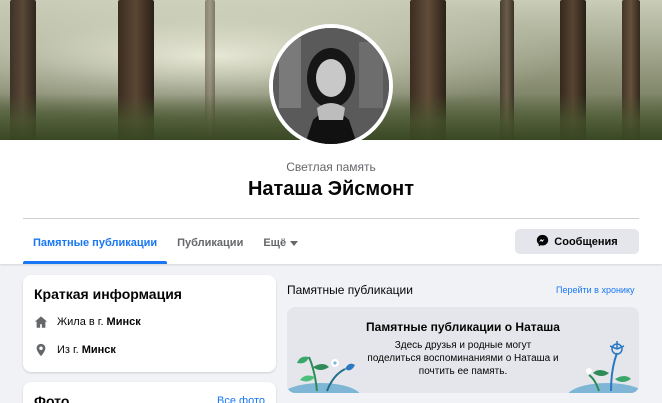  I want to click on tab-more: Ещё, so click(280, 243).